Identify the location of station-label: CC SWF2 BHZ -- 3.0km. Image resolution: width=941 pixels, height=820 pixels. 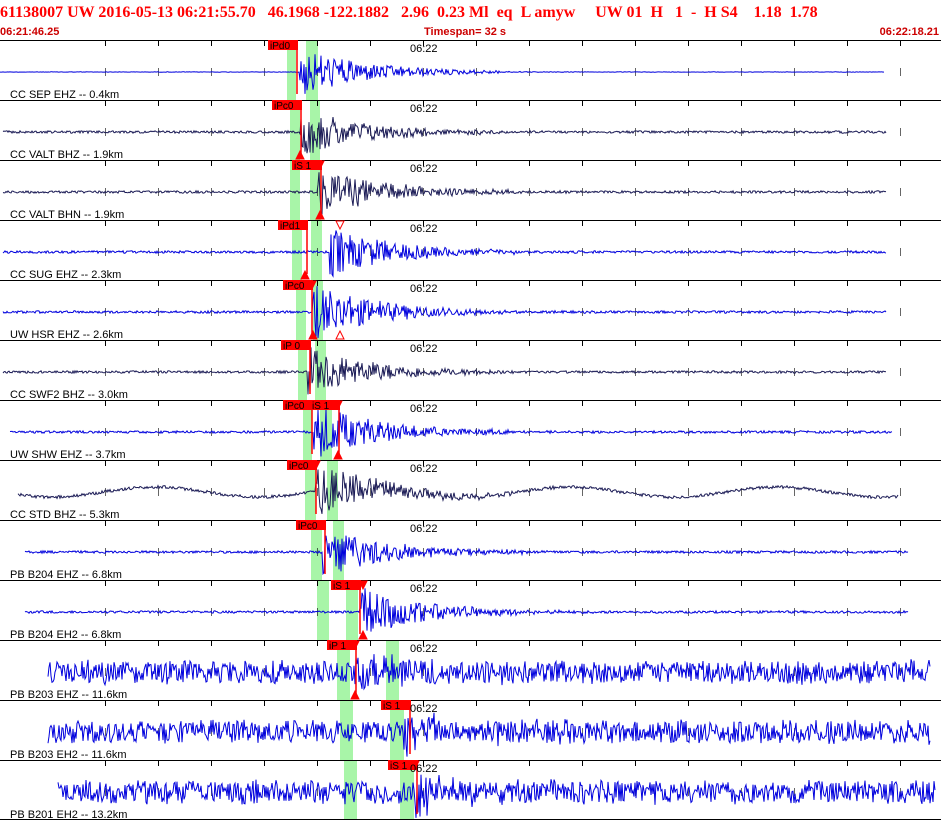
(69, 395).